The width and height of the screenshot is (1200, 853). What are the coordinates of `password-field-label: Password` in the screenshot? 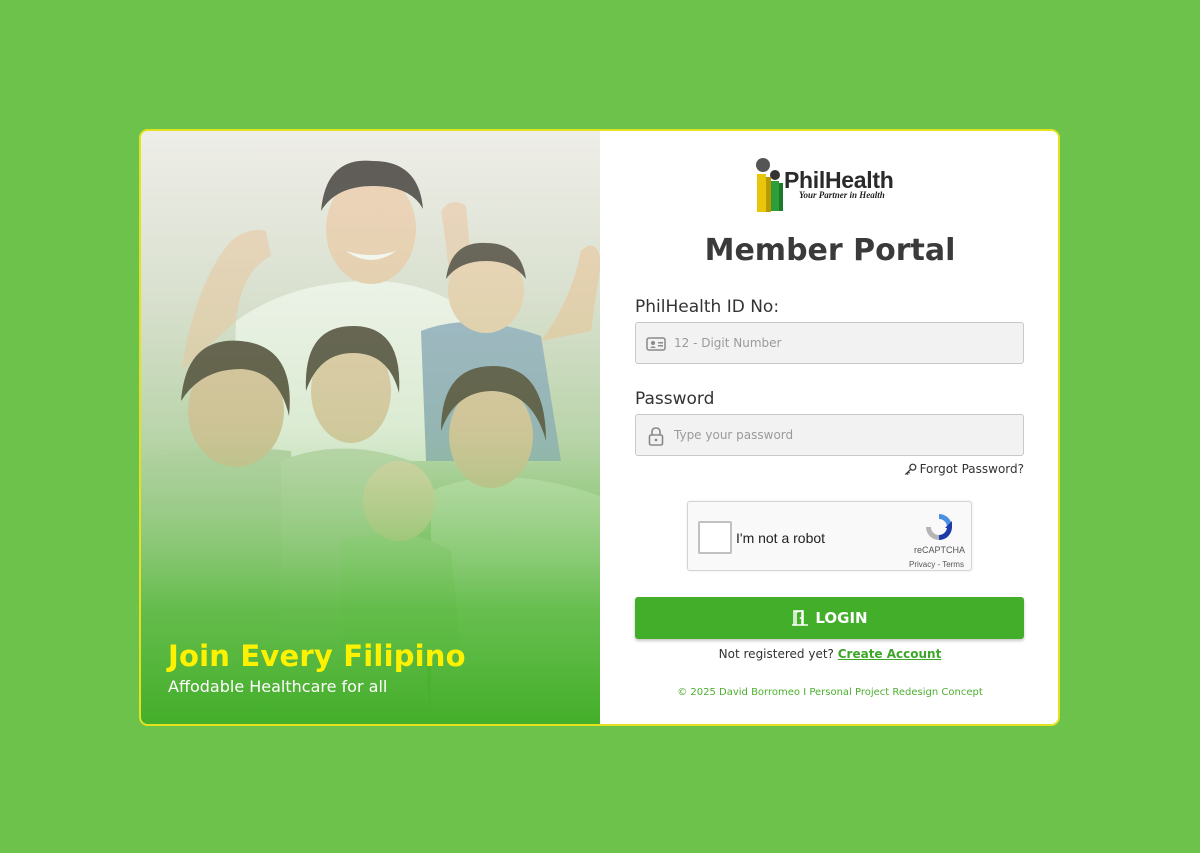 It's located at (675, 399).